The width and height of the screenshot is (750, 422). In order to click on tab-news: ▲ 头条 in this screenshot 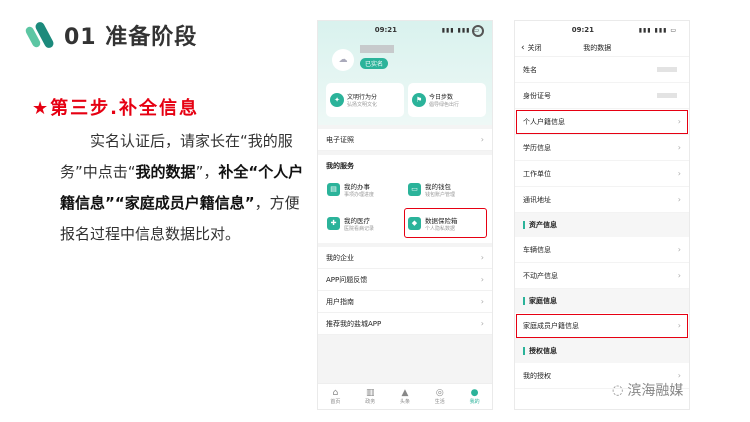, I will do `click(405, 396)`.